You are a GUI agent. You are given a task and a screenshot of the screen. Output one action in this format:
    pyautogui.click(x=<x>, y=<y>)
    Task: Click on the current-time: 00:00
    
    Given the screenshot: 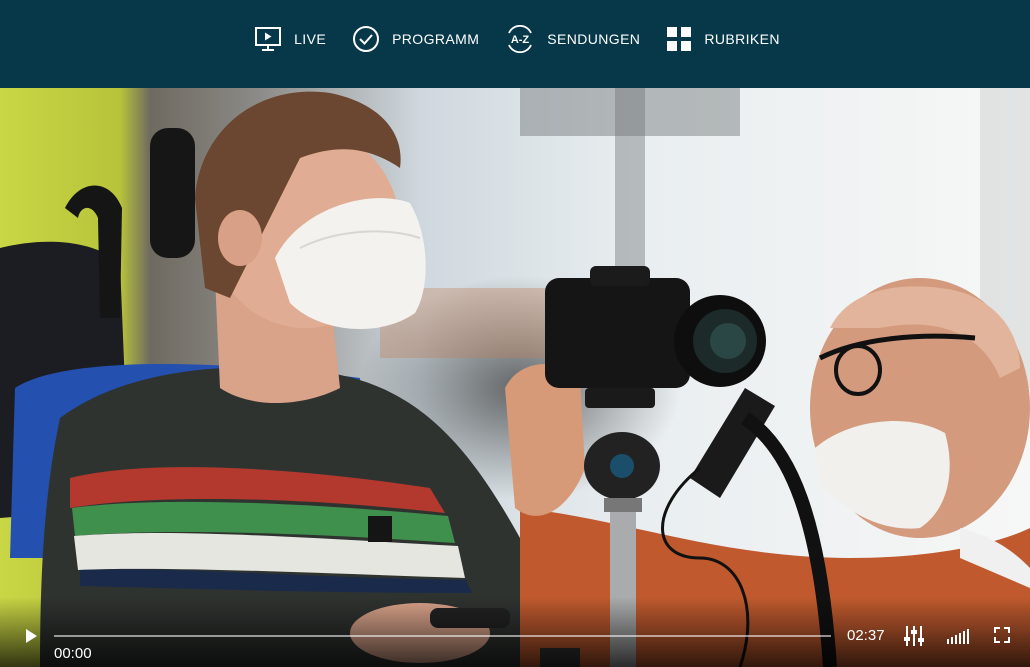 What is the action you would take?
    pyautogui.click(x=73, y=653)
    